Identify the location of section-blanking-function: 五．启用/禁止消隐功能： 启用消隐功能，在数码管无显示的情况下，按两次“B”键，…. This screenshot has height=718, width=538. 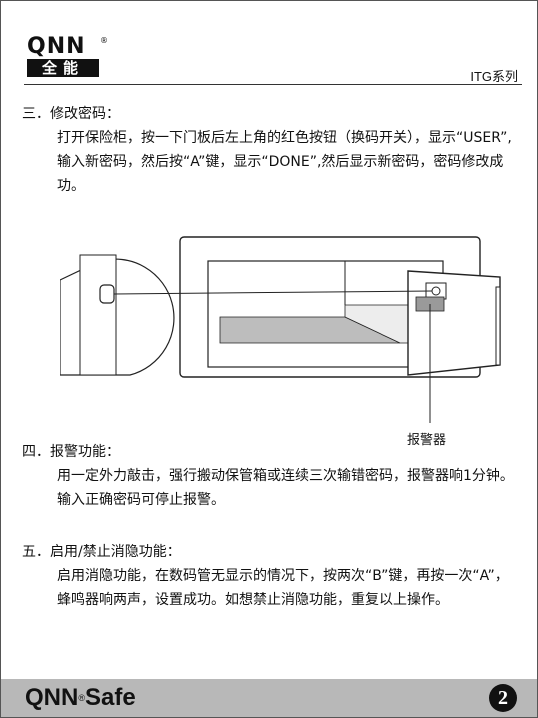
(271, 576).